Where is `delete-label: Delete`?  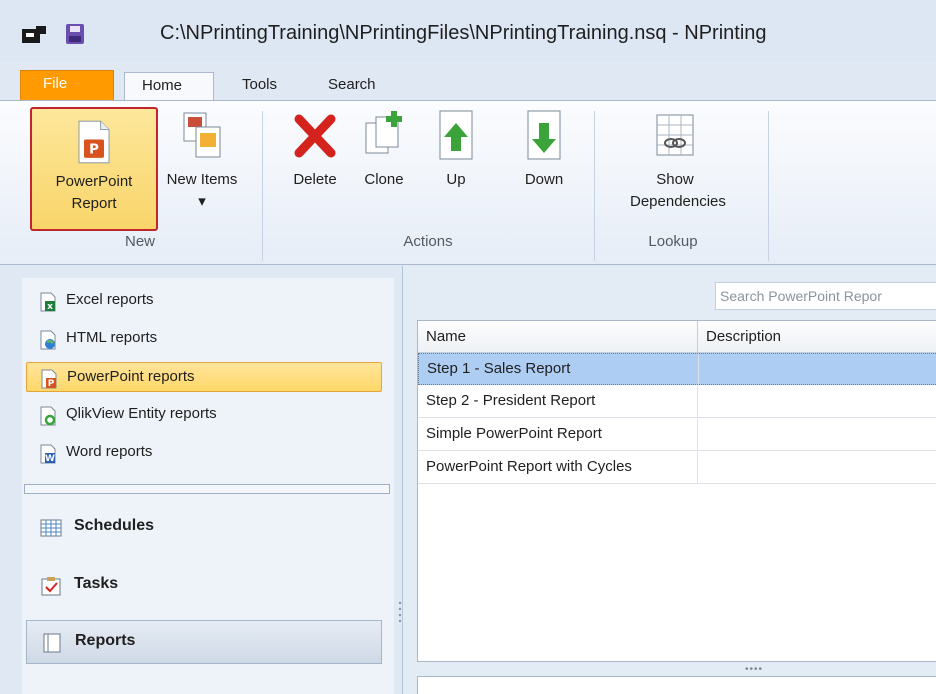 delete-label: Delete is located at coordinates (315, 179).